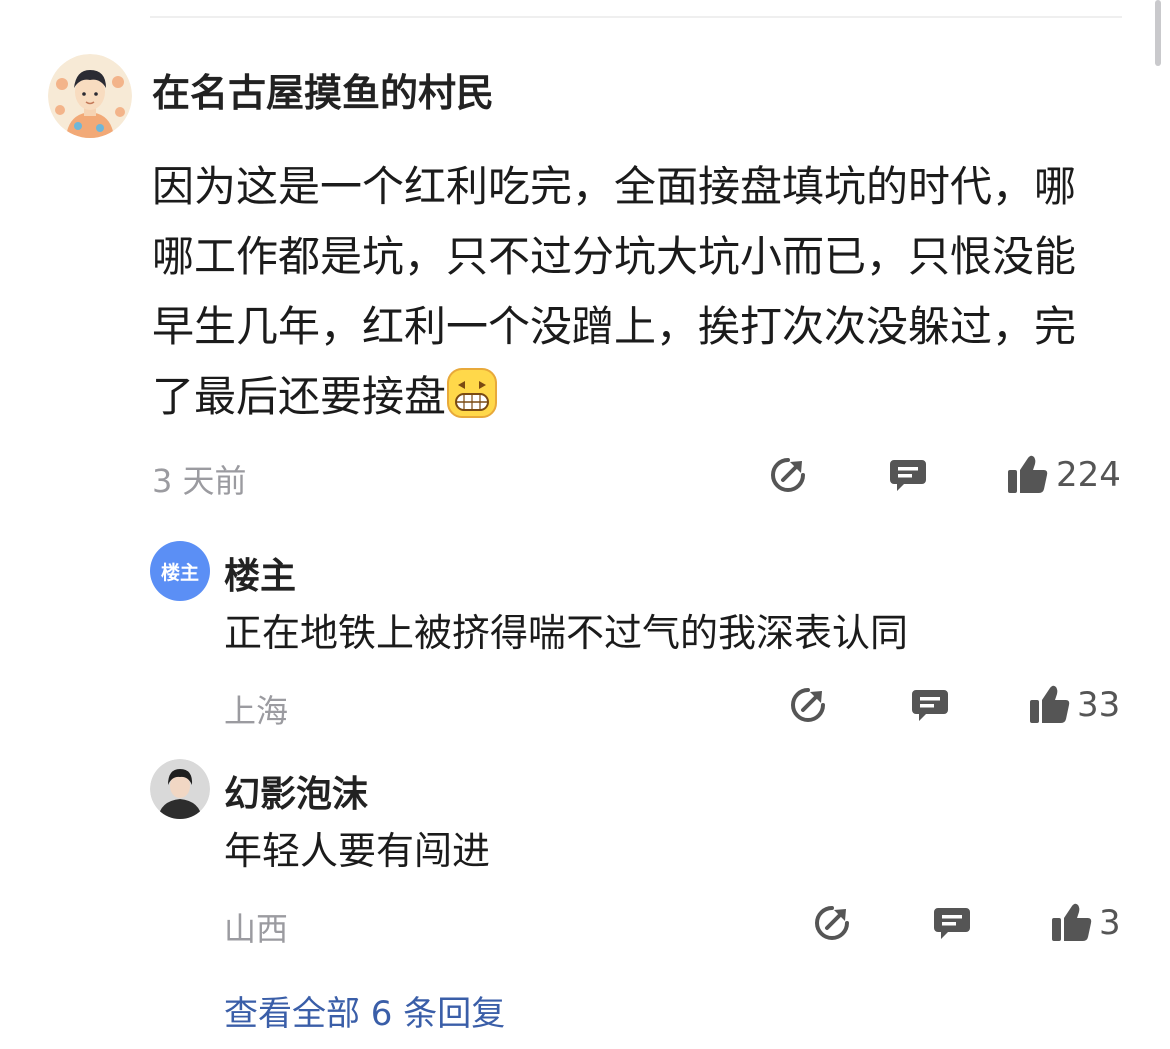 The image size is (1170, 1049). I want to click on comment-time: 3 天前, so click(199, 481).